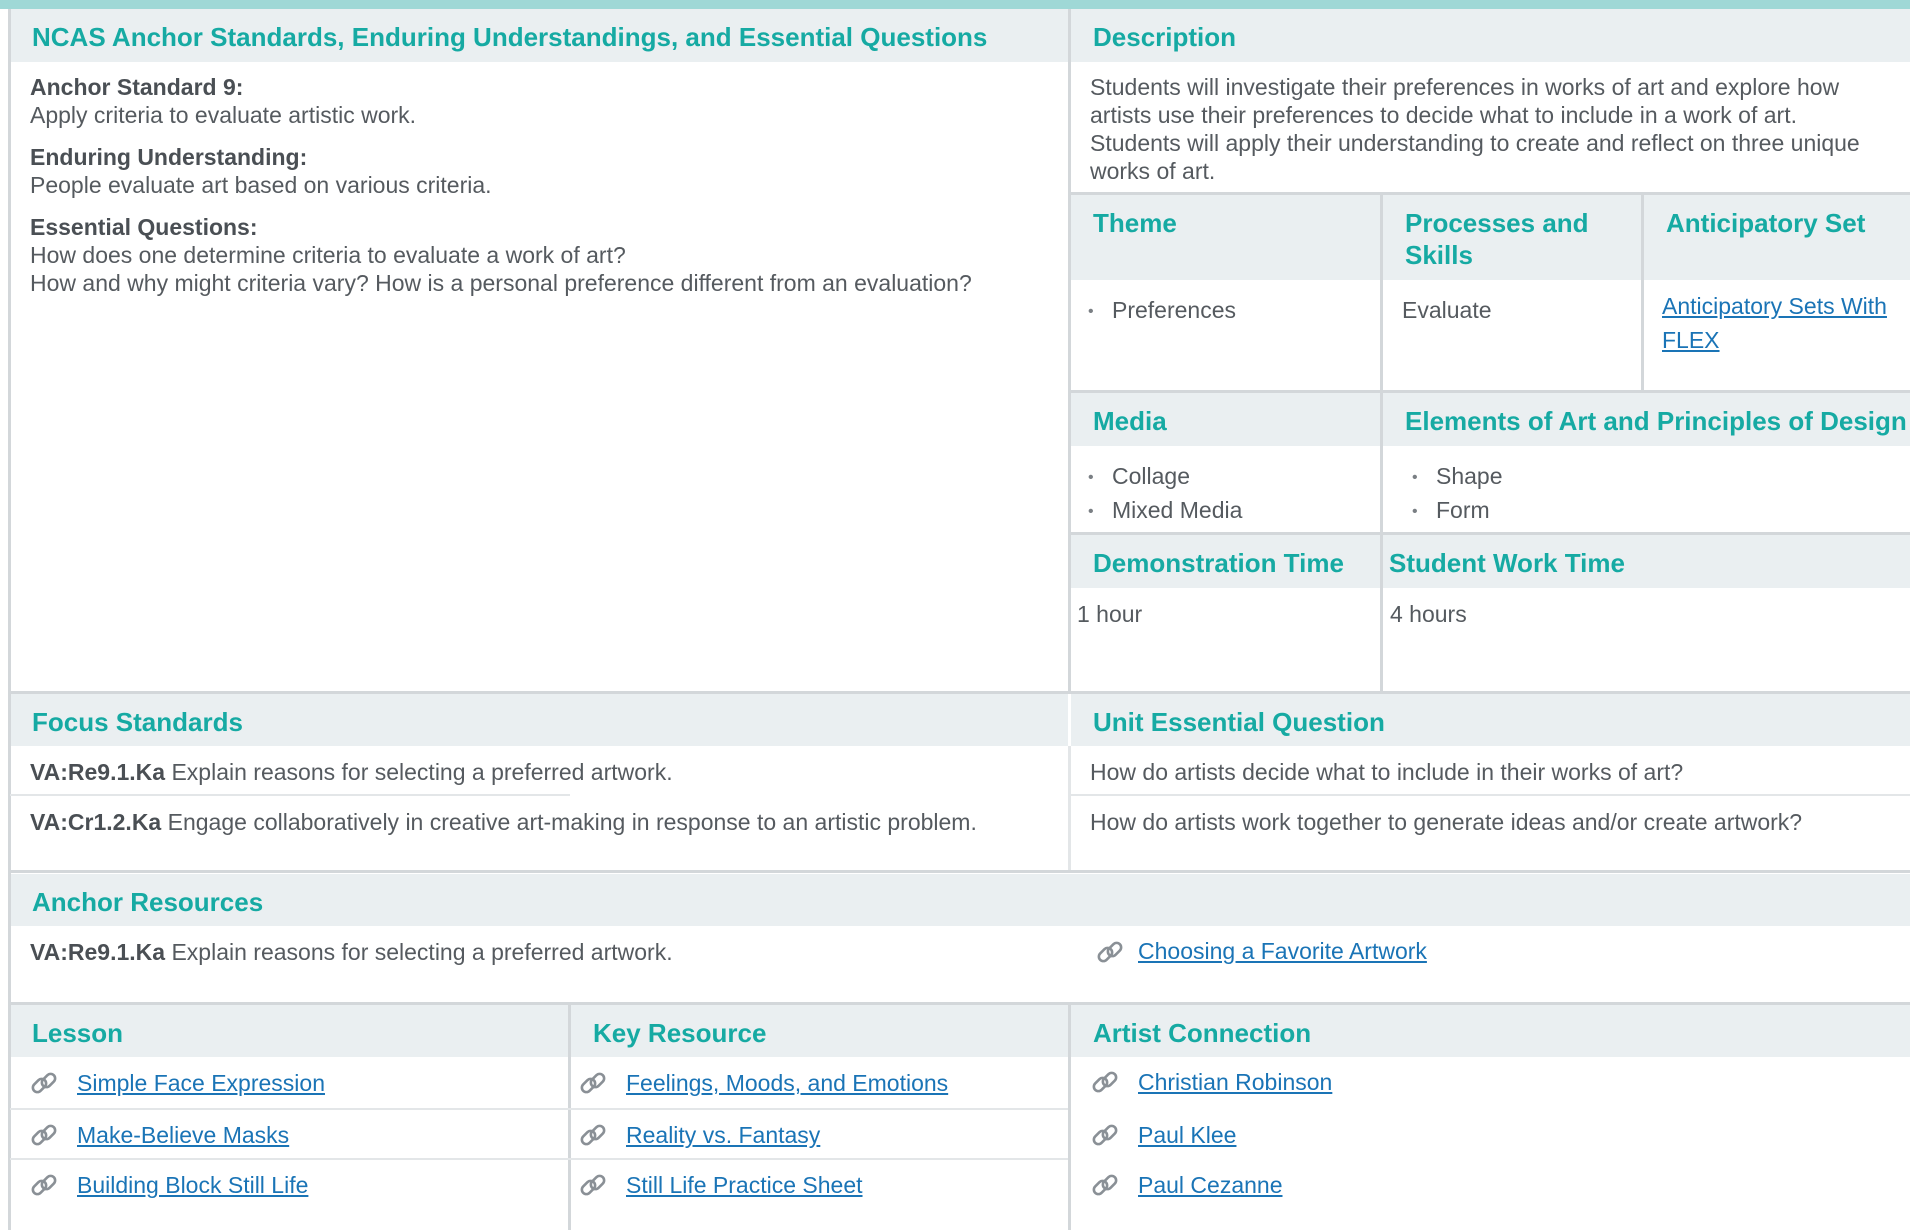  I want to click on artist-link-paul-klee: Paul Klee, so click(1187, 1135).